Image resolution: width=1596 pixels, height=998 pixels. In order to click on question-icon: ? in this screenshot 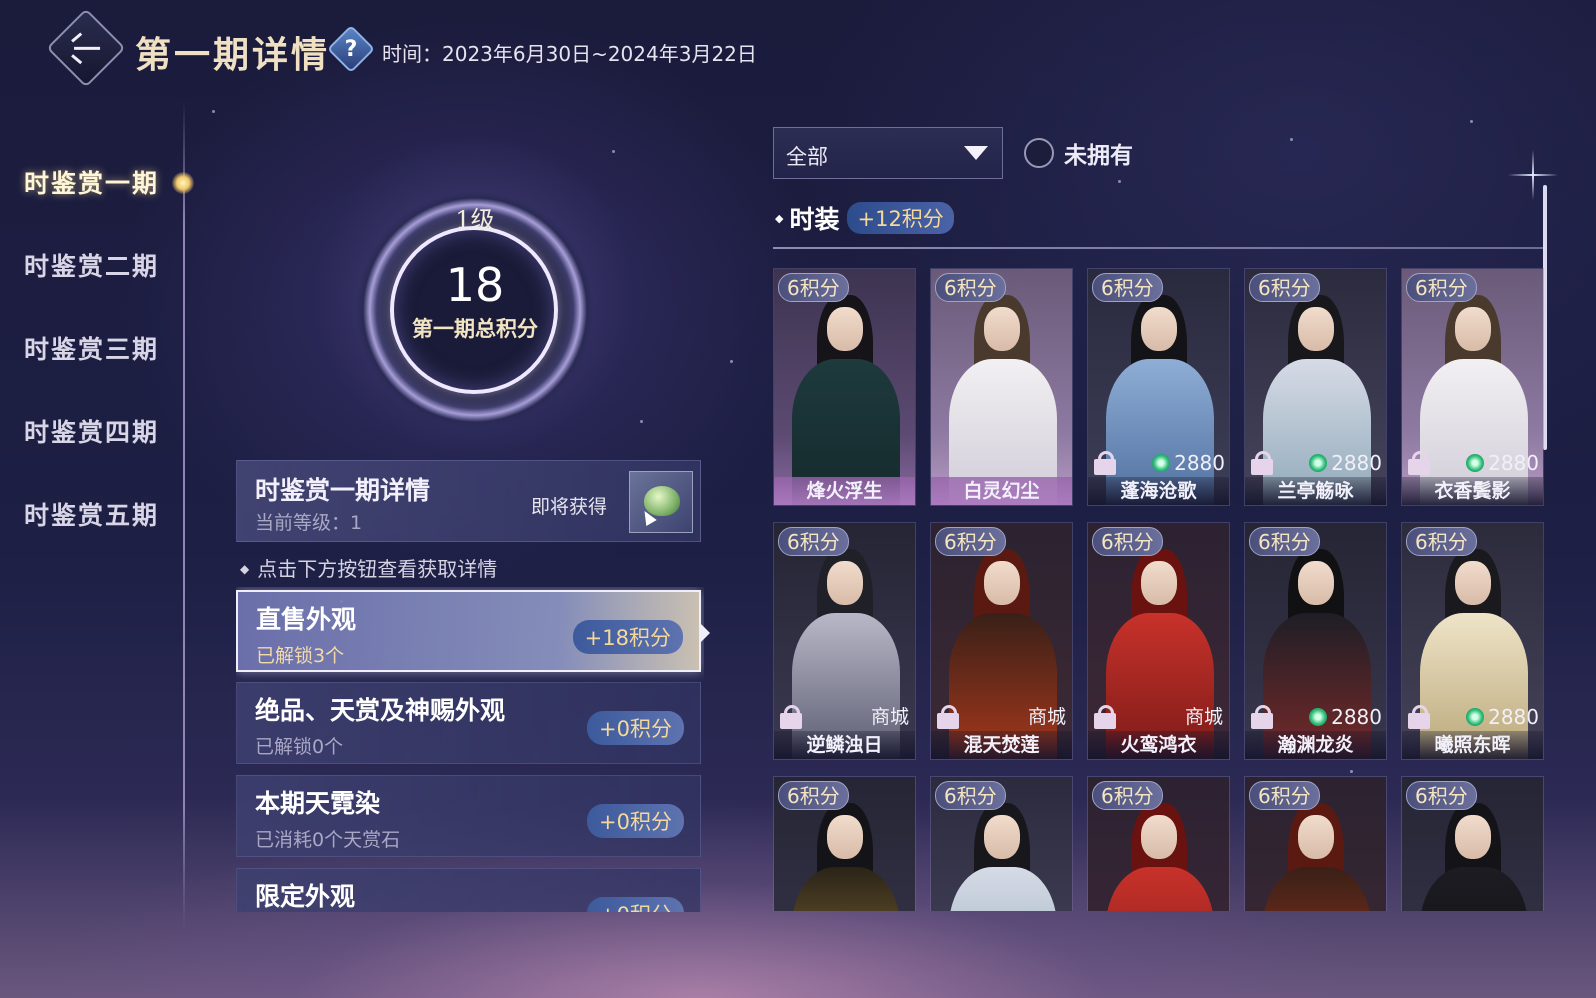, I will do `click(351, 49)`.